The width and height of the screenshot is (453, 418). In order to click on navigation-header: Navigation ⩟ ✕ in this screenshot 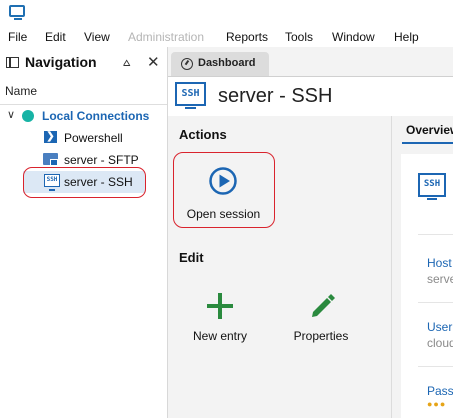, I will do `click(84, 62)`.